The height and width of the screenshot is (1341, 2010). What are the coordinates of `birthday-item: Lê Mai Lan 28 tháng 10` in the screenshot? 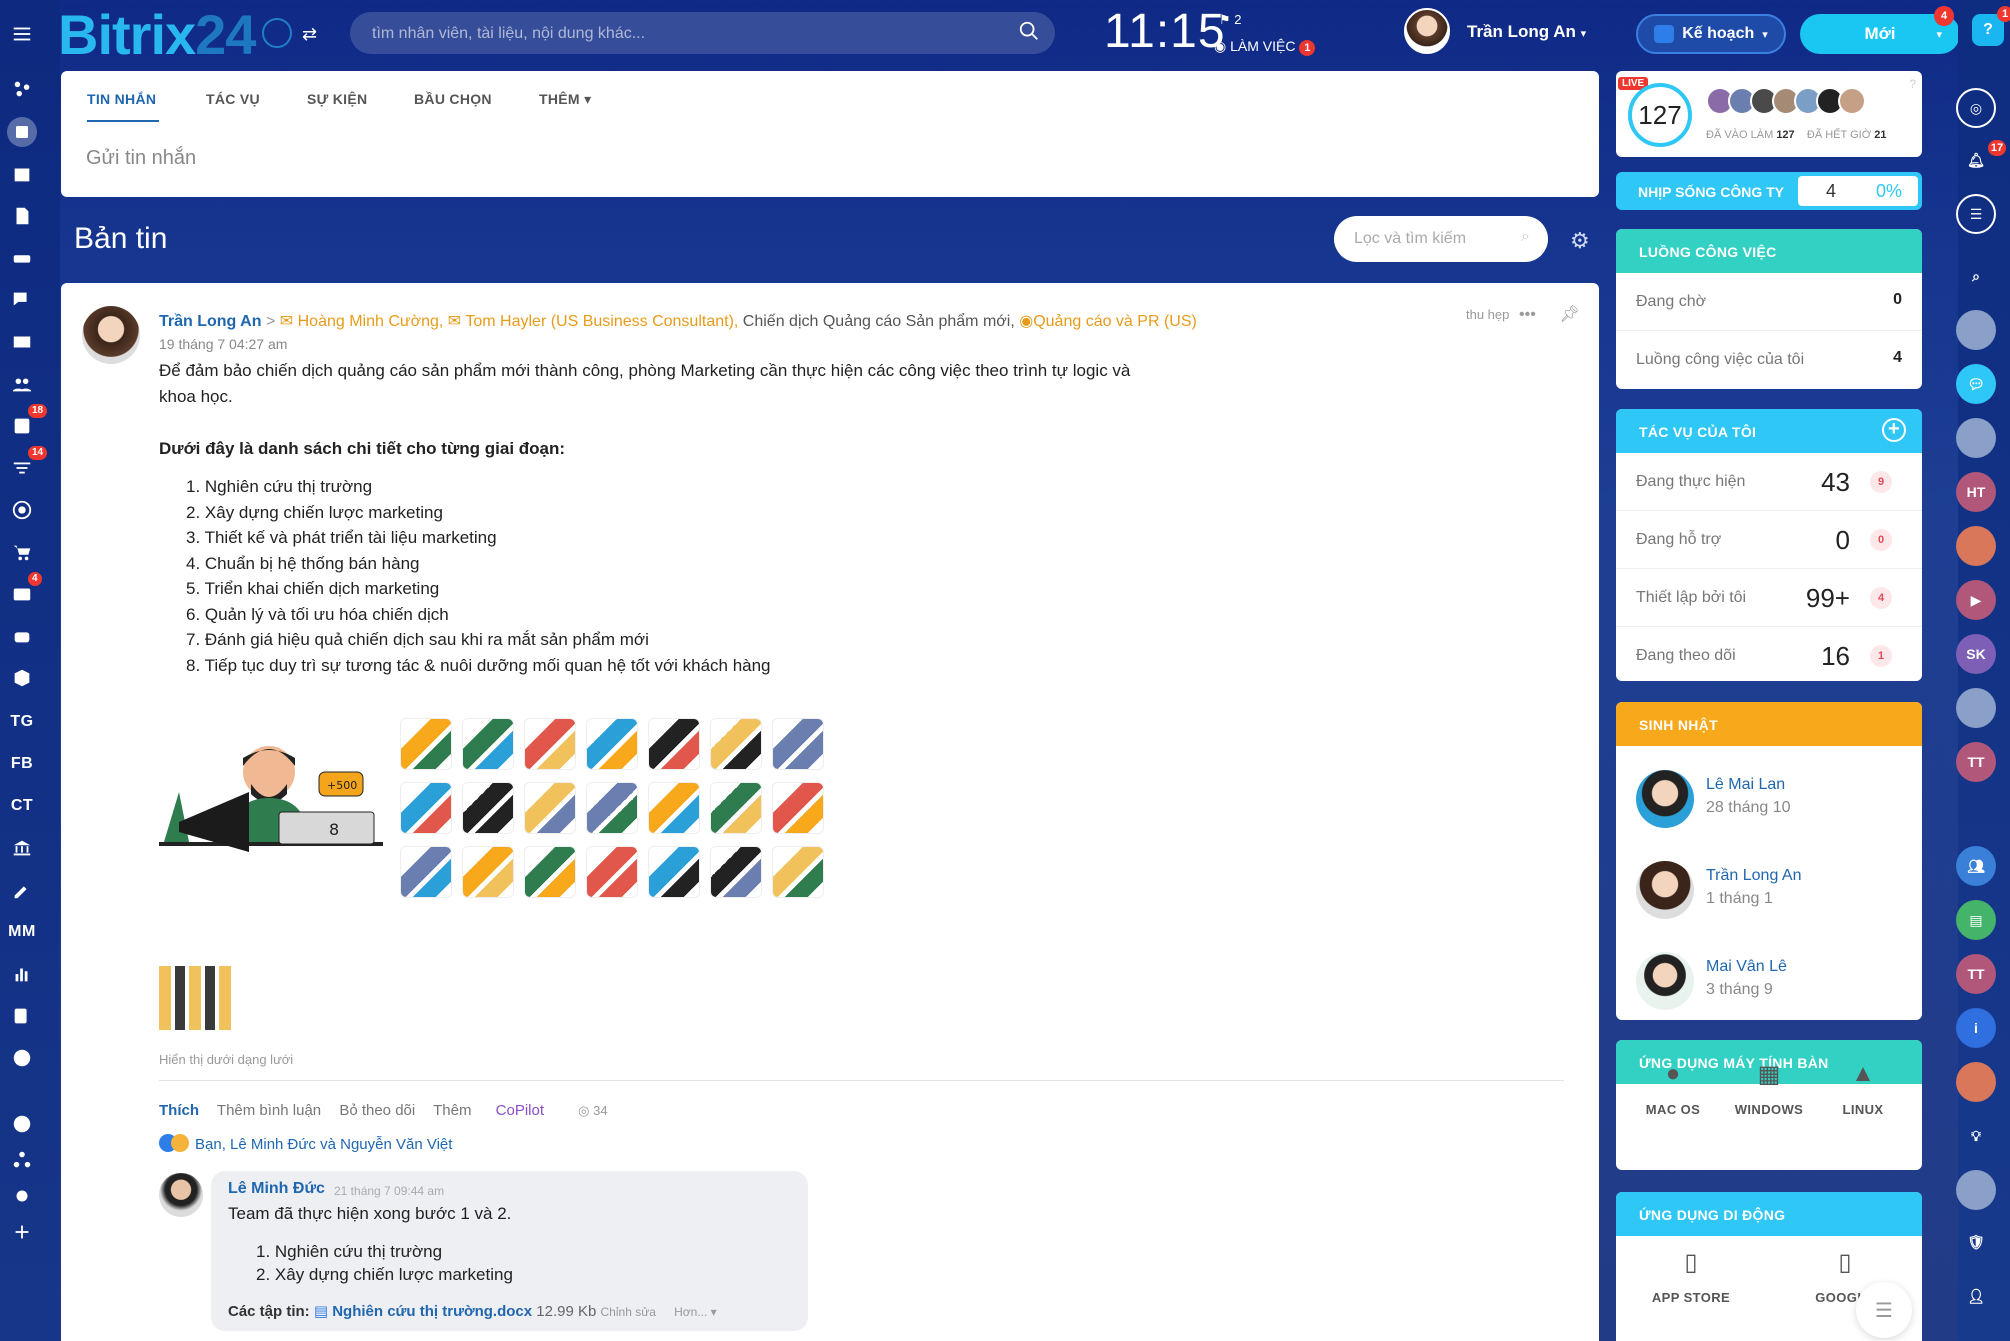 It's located at (1769, 799).